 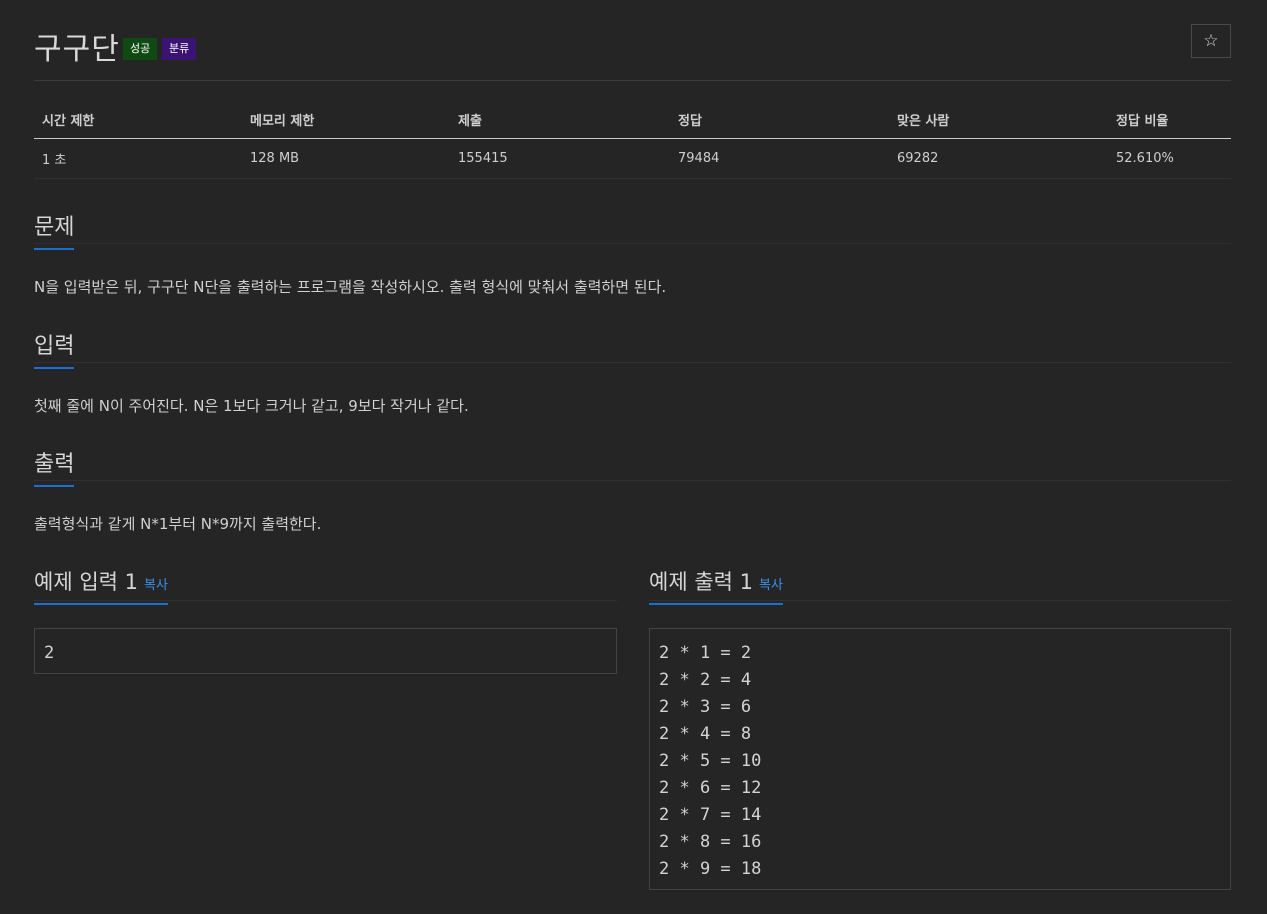 I want to click on value-time-limit: 1 초, so click(x=138, y=158).